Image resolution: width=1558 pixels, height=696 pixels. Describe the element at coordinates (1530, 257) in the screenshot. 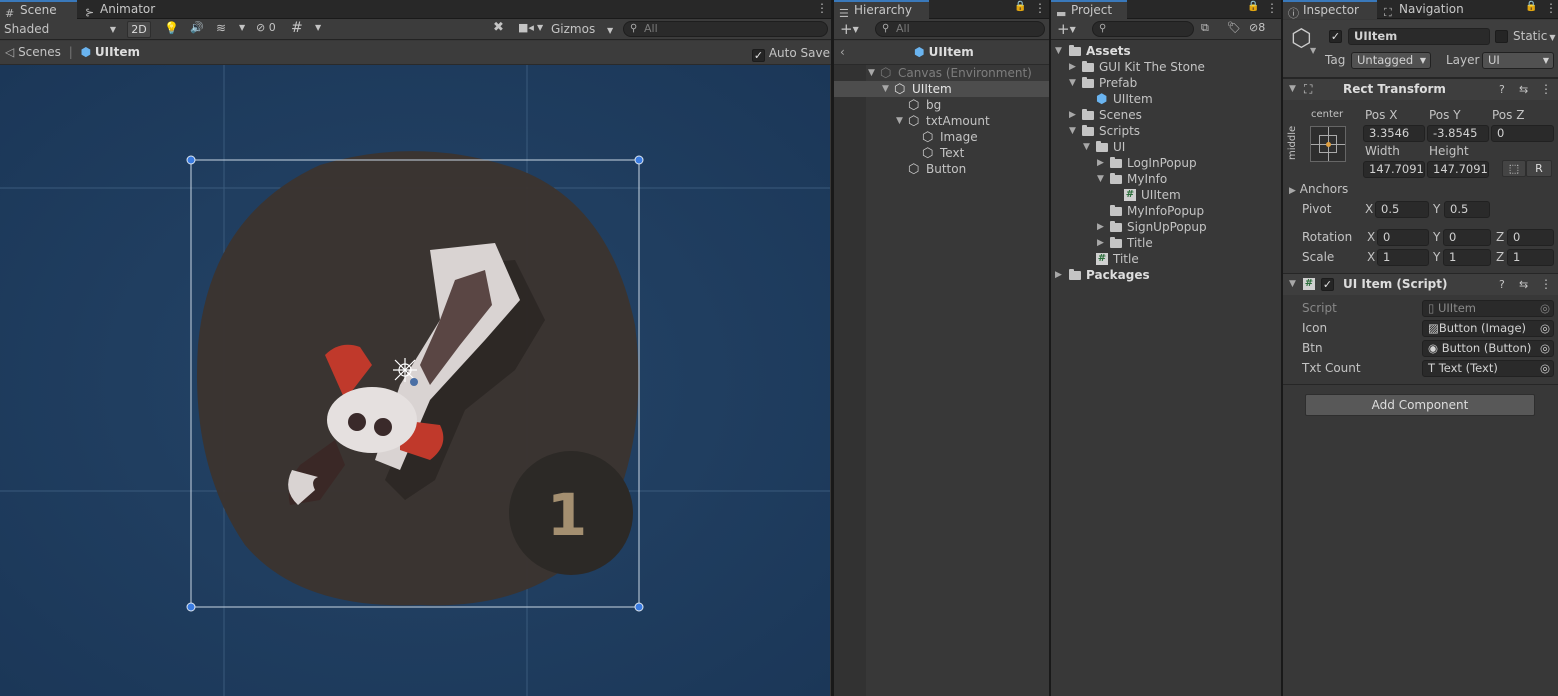

I see `scale-z-field: 1` at that location.